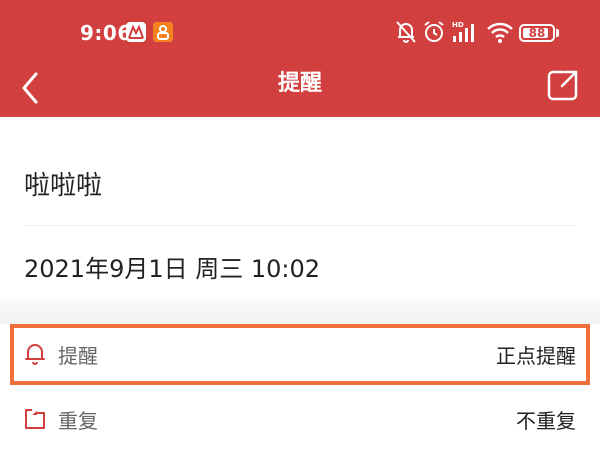 This screenshot has width=600, height=451. What do you see at coordinates (557, 33) in the screenshot?
I see `battery-tip` at bounding box center [557, 33].